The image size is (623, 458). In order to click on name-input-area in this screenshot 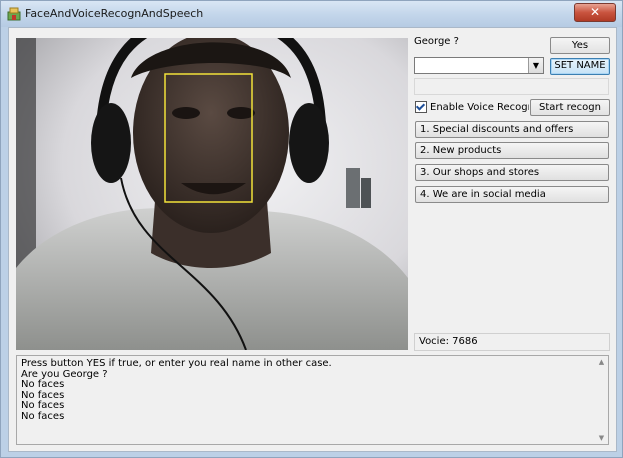, I will do `click(511, 86)`.